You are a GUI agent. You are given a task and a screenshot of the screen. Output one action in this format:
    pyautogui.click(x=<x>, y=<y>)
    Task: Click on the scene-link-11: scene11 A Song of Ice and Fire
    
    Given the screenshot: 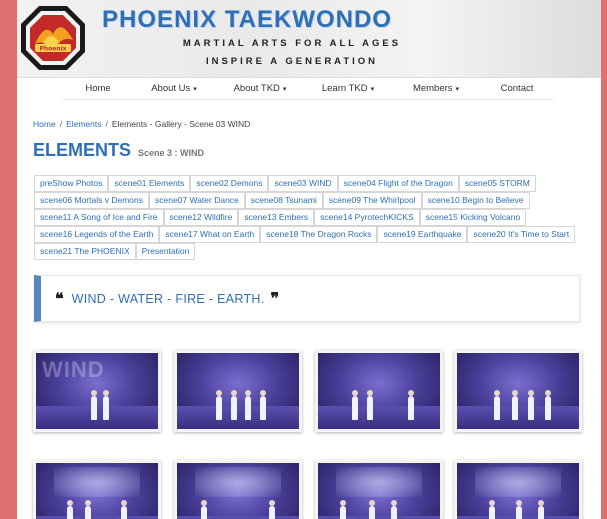 What is the action you would take?
    pyautogui.click(x=99, y=217)
    